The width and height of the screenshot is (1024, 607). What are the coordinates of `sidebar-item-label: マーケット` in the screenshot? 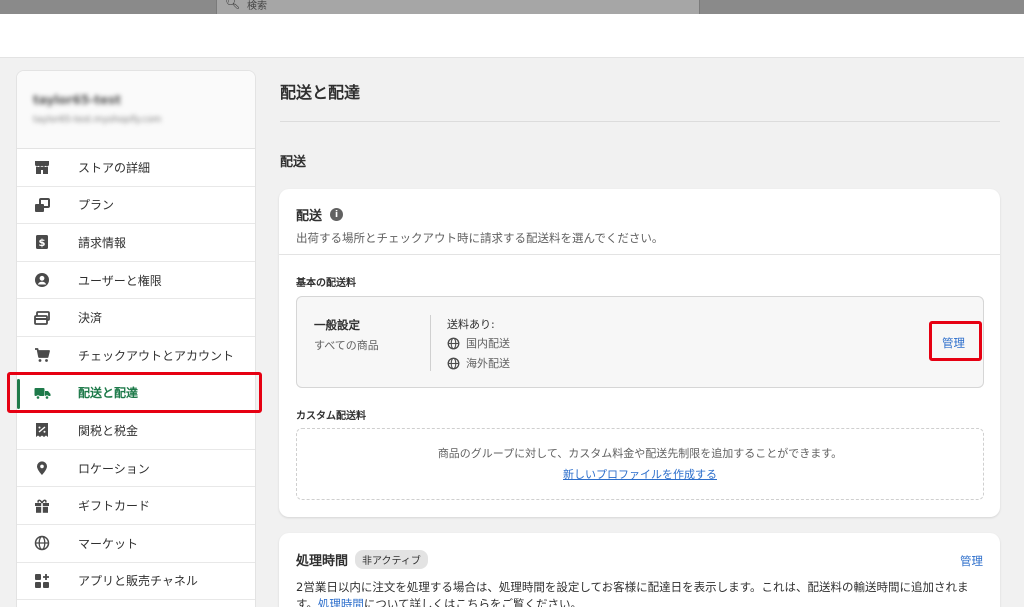 It's located at (108, 543).